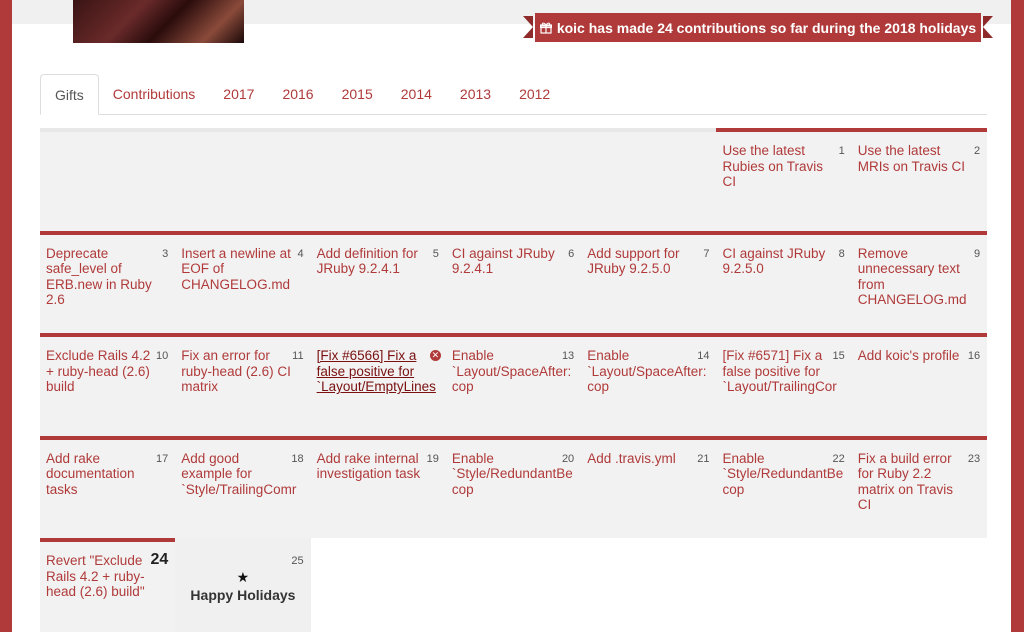 The width and height of the screenshot is (1024, 632). I want to click on day-cell-17: 17 Add rake documentation tasks, so click(108, 486).